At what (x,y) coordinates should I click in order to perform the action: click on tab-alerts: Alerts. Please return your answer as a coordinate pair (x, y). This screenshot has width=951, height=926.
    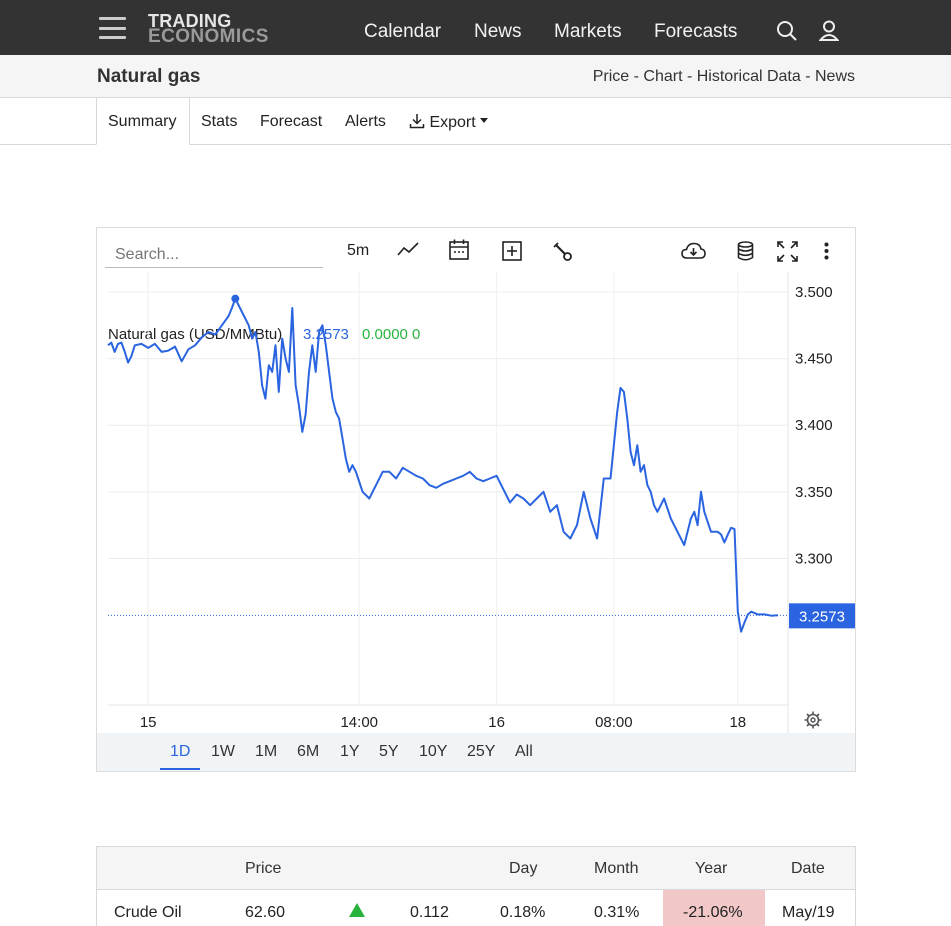
    Looking at the image, I should click on (365, 122).